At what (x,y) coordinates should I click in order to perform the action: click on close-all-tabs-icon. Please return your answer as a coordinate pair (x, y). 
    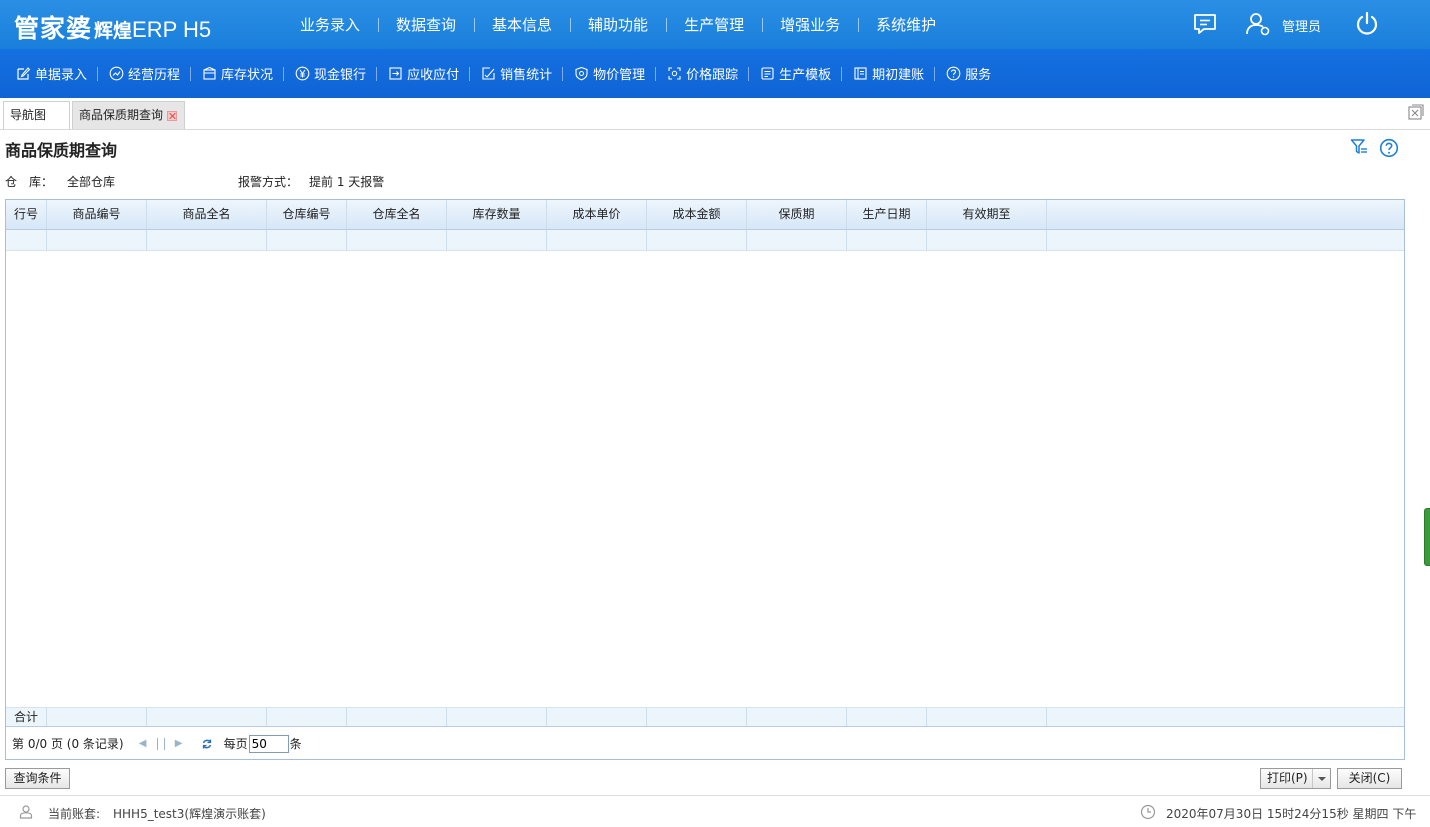
    Looking at the image, I should click on (1416, 112).